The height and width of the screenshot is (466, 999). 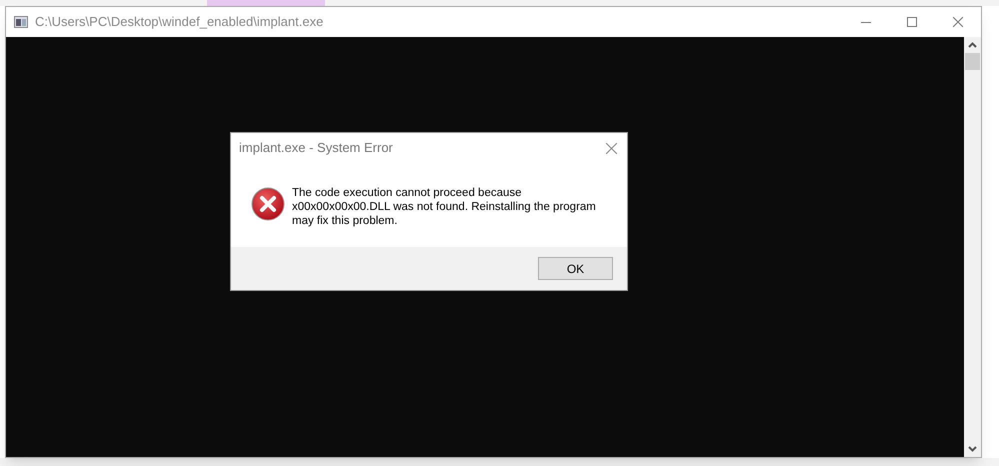 I want to click on close-button, so click(x=611, y=148).